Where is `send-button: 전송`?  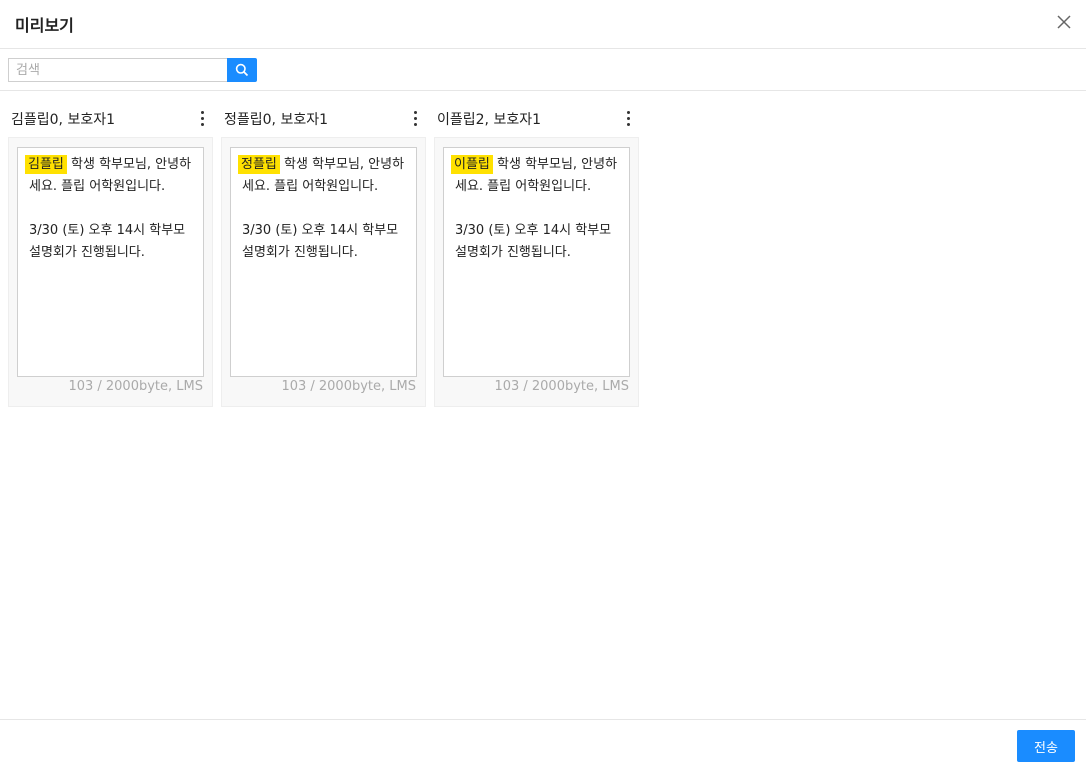
send-button: 전송 is located at coordinates (1046, 746).